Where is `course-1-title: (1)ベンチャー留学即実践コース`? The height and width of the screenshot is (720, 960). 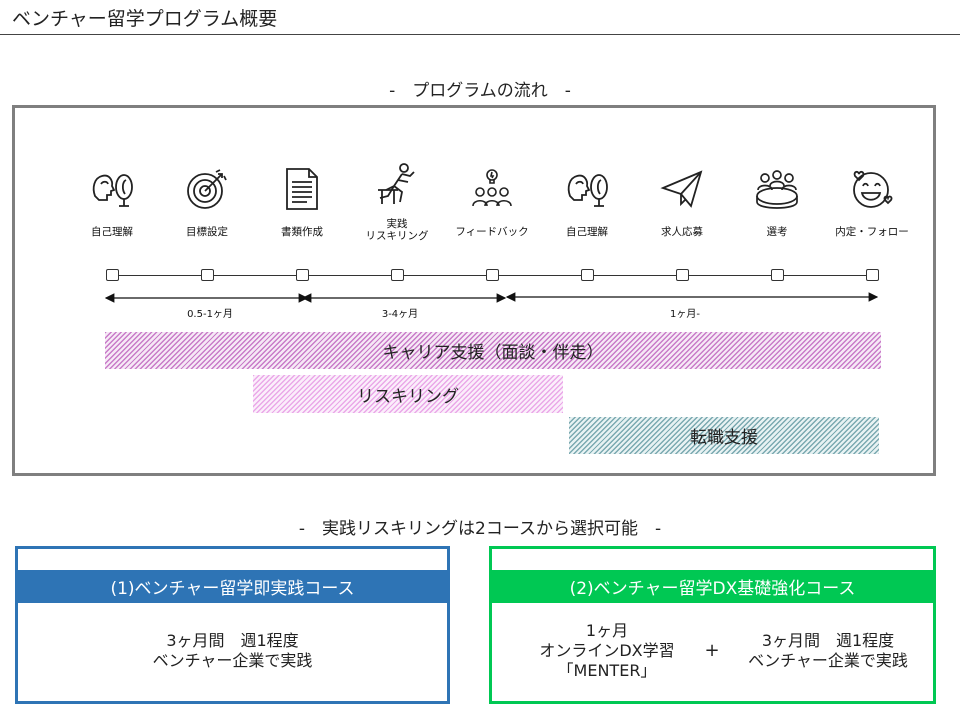 course-1-title: (1)ベンチャー留学即実践コース is located at coordinates (232, 586).